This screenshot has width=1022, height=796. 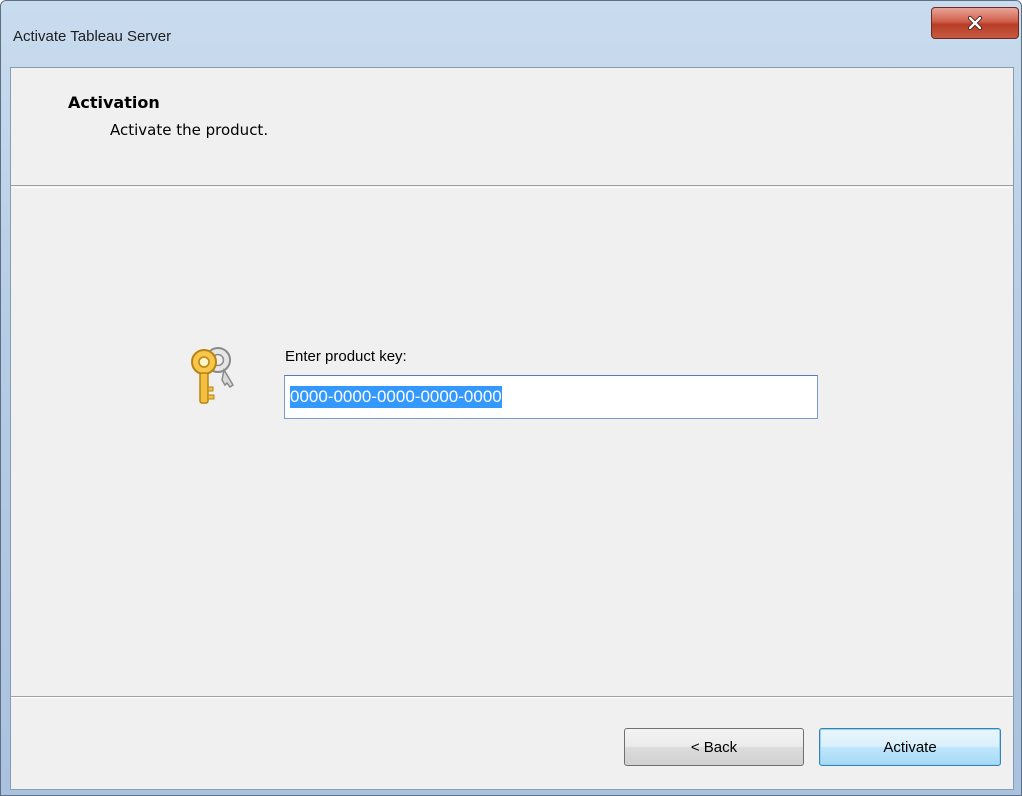 I want to click on footer-divider-highlight, so click(x=512, y=697).